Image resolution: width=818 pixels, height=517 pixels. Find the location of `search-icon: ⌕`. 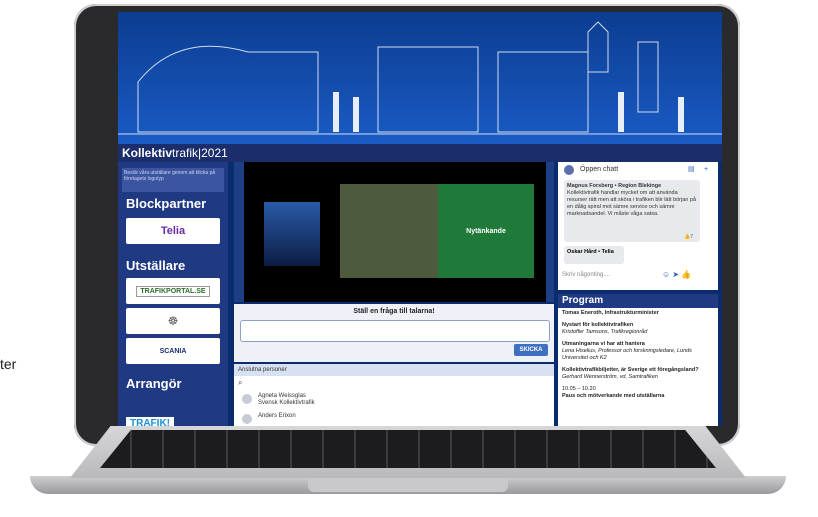

search-icon: ⌕ is located at coordinates (240, 383).